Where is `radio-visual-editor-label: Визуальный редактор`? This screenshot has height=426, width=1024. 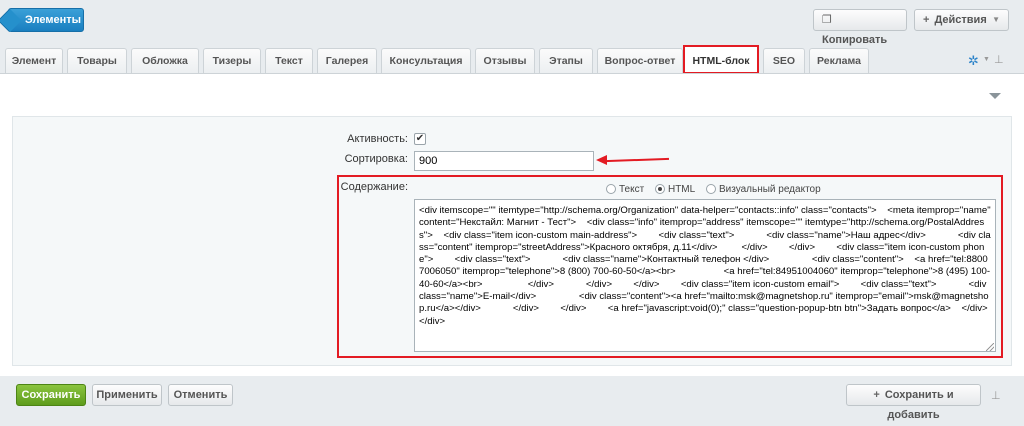
radio-visual-editor-label: Визуальный редактор is located at coordinates (769, 189).